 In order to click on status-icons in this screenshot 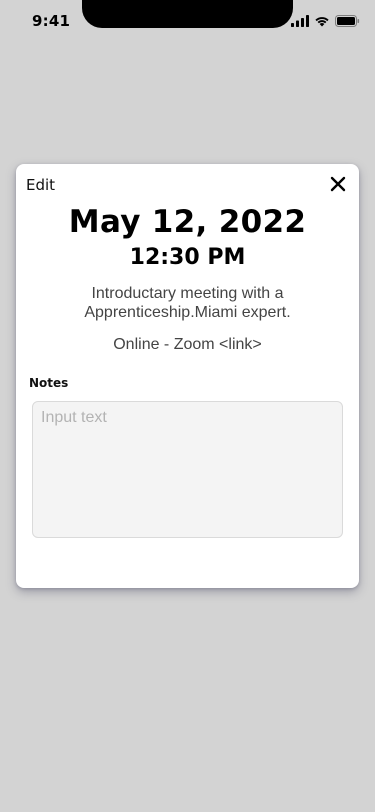, I will do `click(325, 23)`.